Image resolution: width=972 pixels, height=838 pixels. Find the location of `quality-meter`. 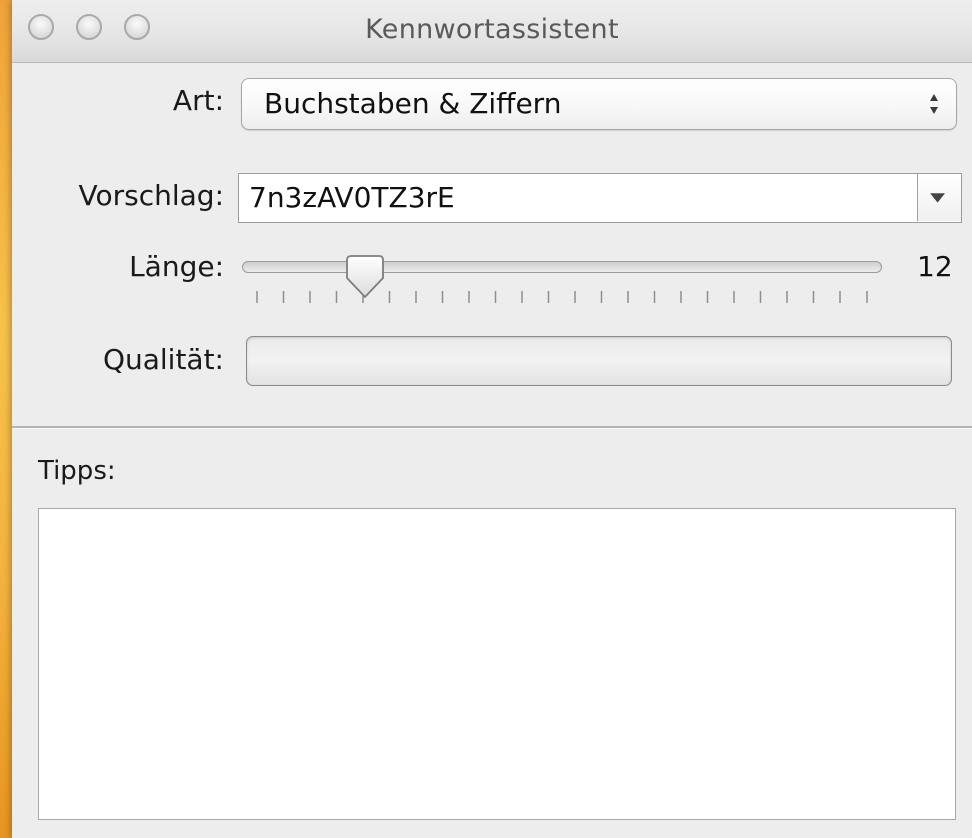

quality-meter is located at coordinates (599, 361).